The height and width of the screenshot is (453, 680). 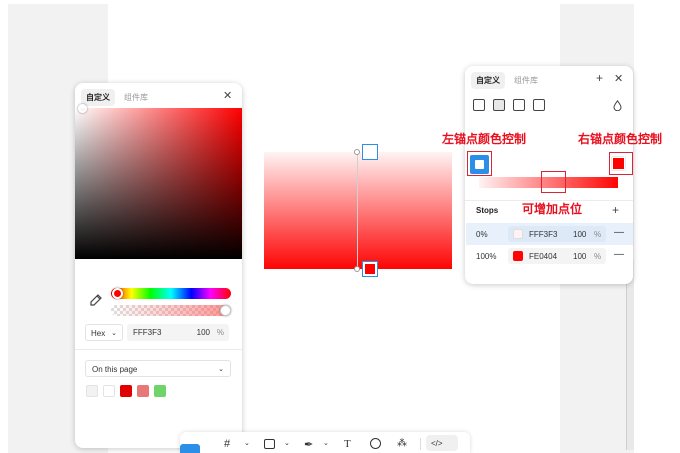 I want to click on fill-type-row, so click(x=509, y=105).